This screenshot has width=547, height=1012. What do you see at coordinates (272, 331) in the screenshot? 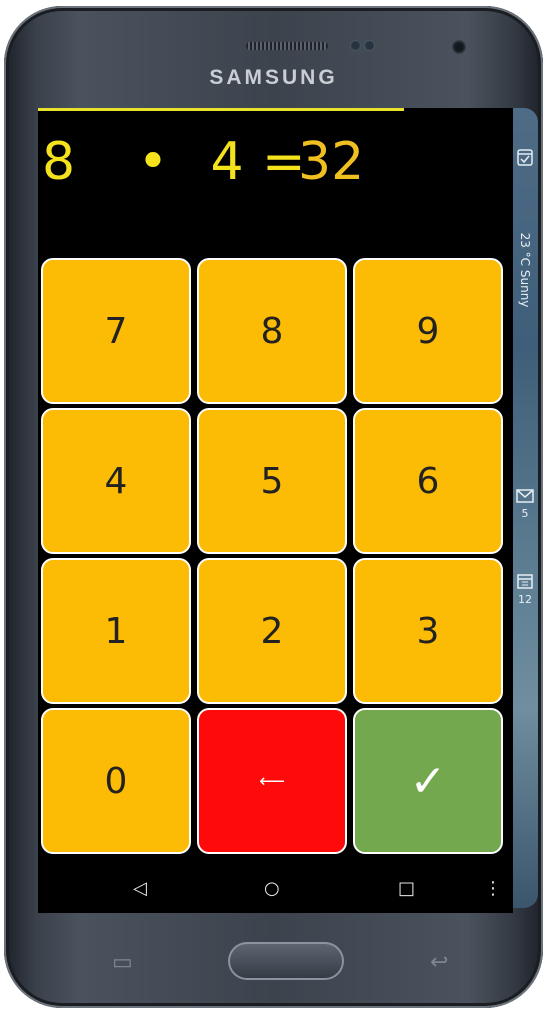
I see `key-8: 8` at bounding box center [272, 331].